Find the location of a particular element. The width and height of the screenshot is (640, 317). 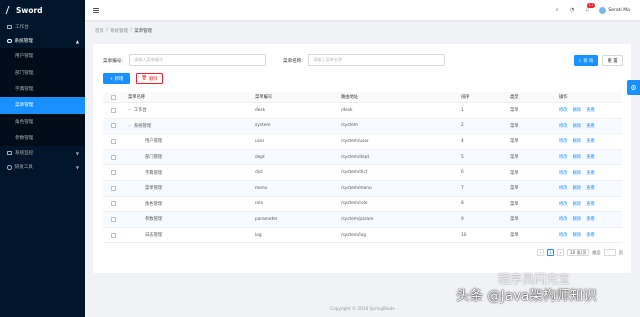

table-row: 字典管理 dict/system/dict 6 菜单 修改 删除 查看 is located at coordinates (362, 173).